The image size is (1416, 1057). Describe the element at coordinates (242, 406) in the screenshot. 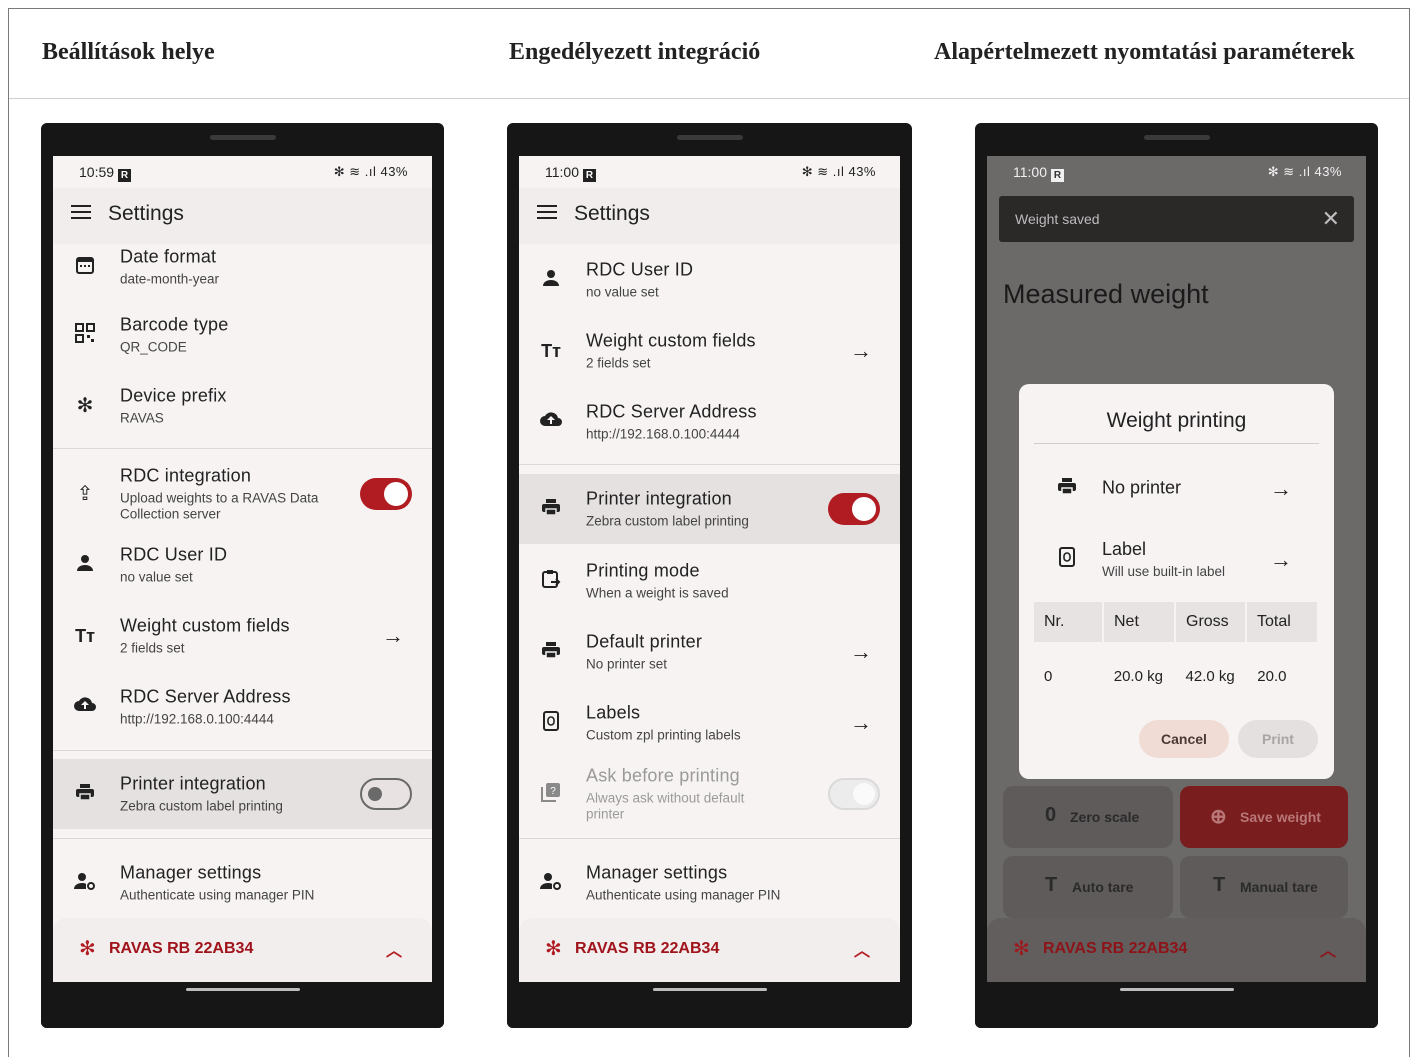

I see `setting-device-prefix: ✻ Device prefix RAVAS` at that location.